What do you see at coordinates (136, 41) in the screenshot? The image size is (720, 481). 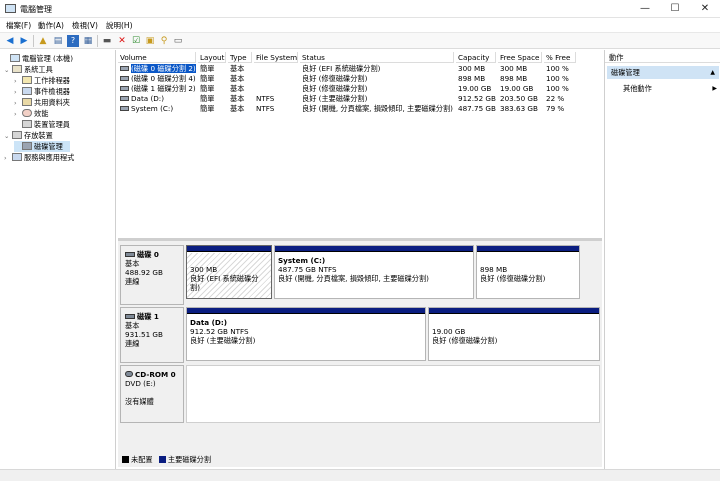 I see `check-icon: ☑` at bounding box center [136, 41].